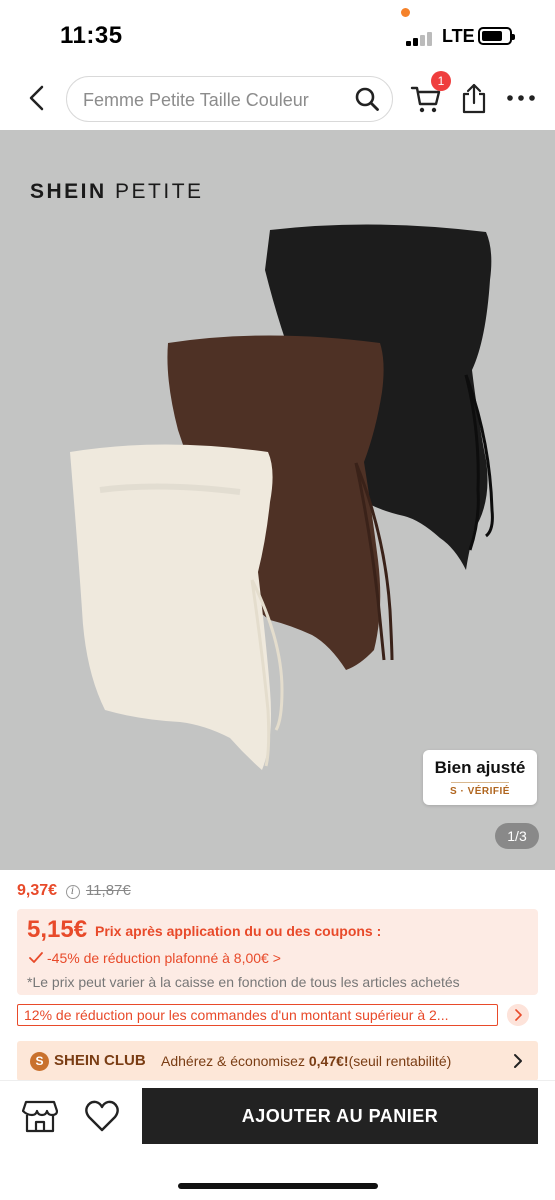 The image size is (555, 1200). What do you see at coordinates (340, 1116) in the screenshot?
I see `add-to-cart-button: AJOUTER AU PANIER` at bounding box center [340, 1116].